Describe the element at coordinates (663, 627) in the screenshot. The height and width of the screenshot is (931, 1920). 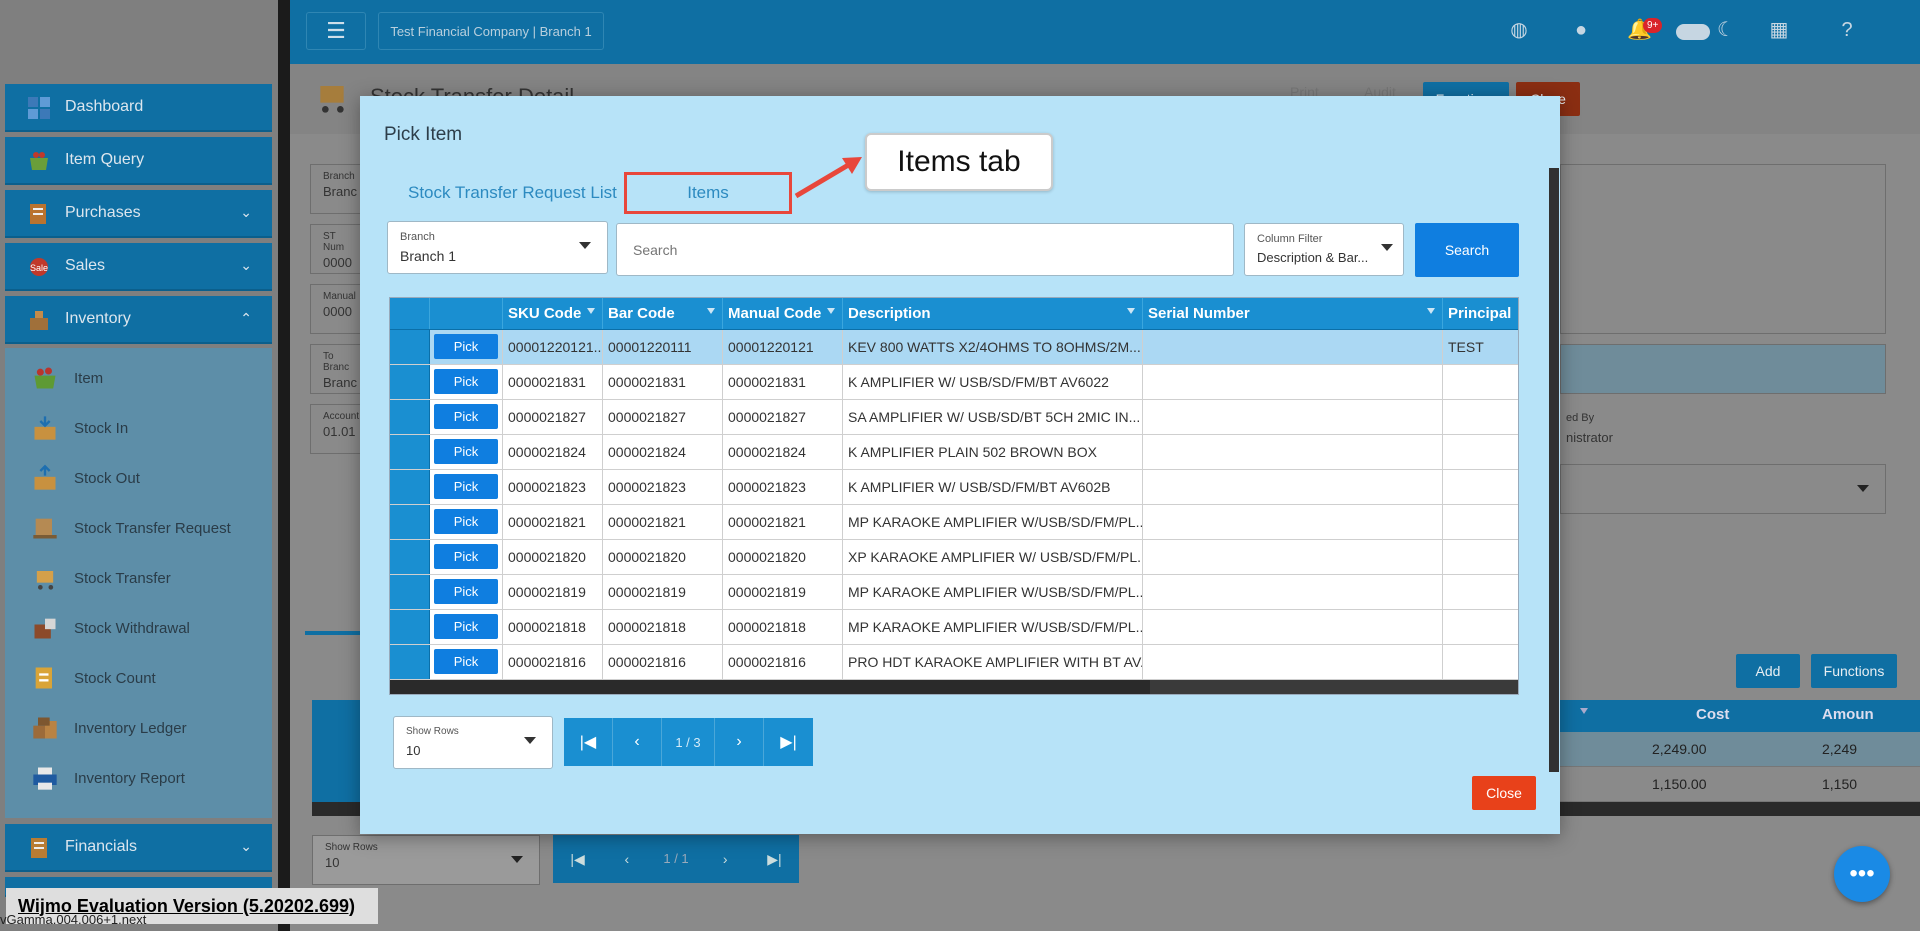
I see `bar-code-cell: 0000021818` at that location.